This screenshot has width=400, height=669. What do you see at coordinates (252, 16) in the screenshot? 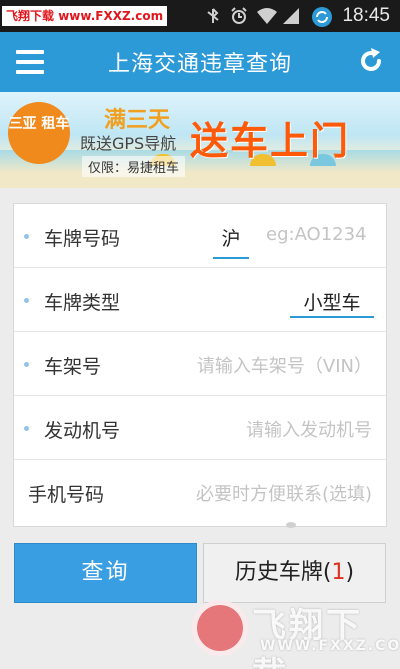
I see `status-icons` at bounding box center [252, 16].